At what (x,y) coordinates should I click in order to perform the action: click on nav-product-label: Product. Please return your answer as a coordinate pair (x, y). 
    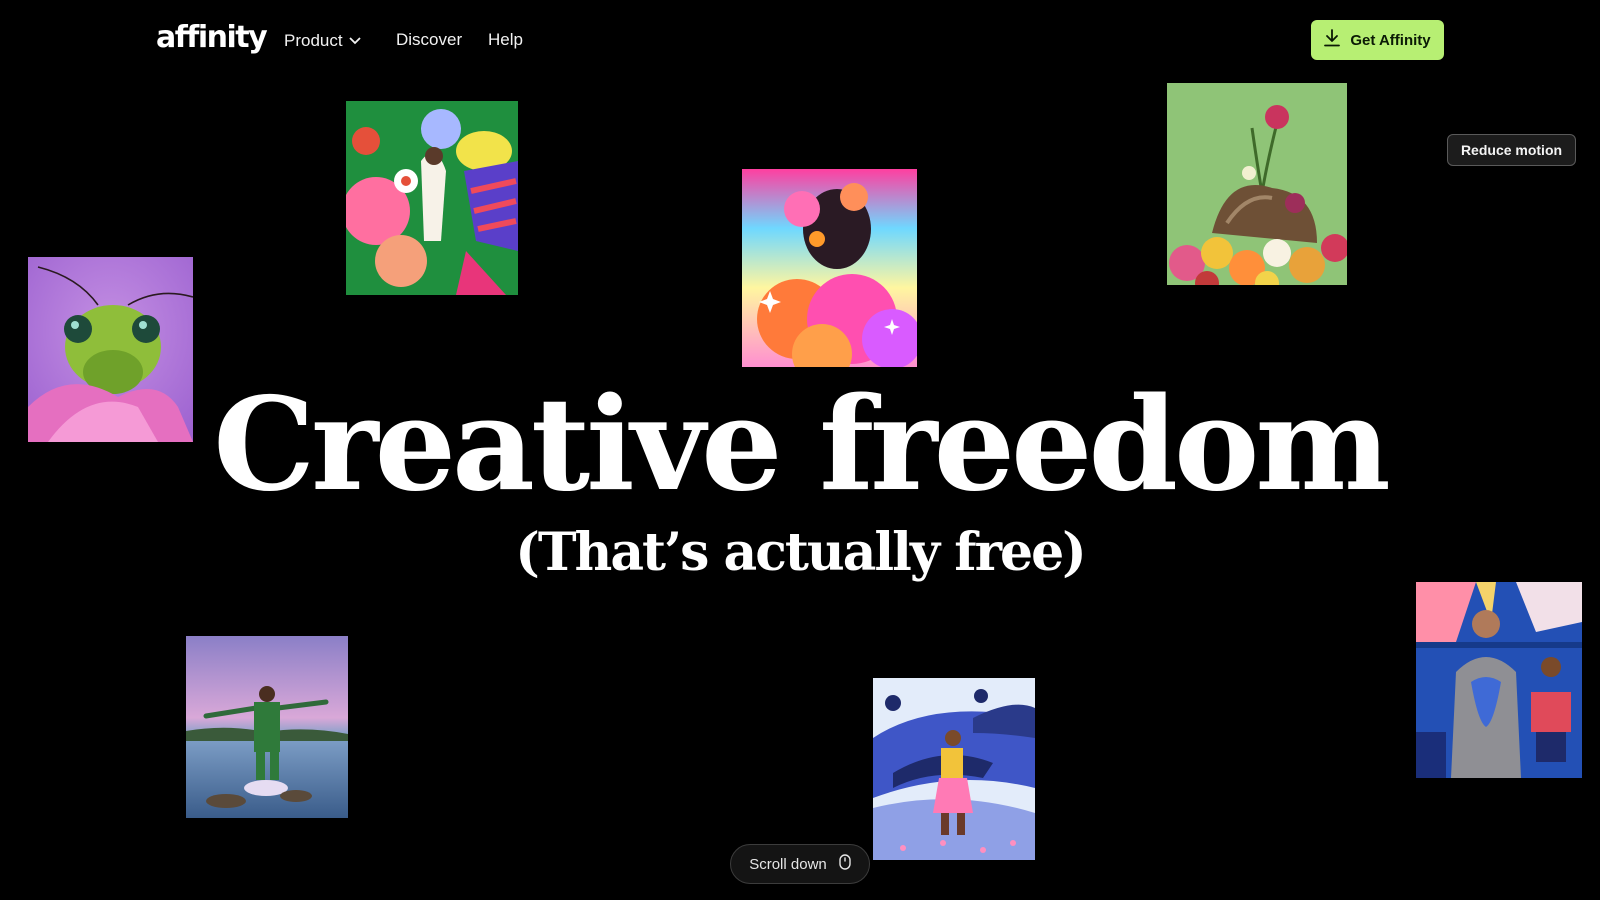
    Looking at the image, I should click on (313, 40).